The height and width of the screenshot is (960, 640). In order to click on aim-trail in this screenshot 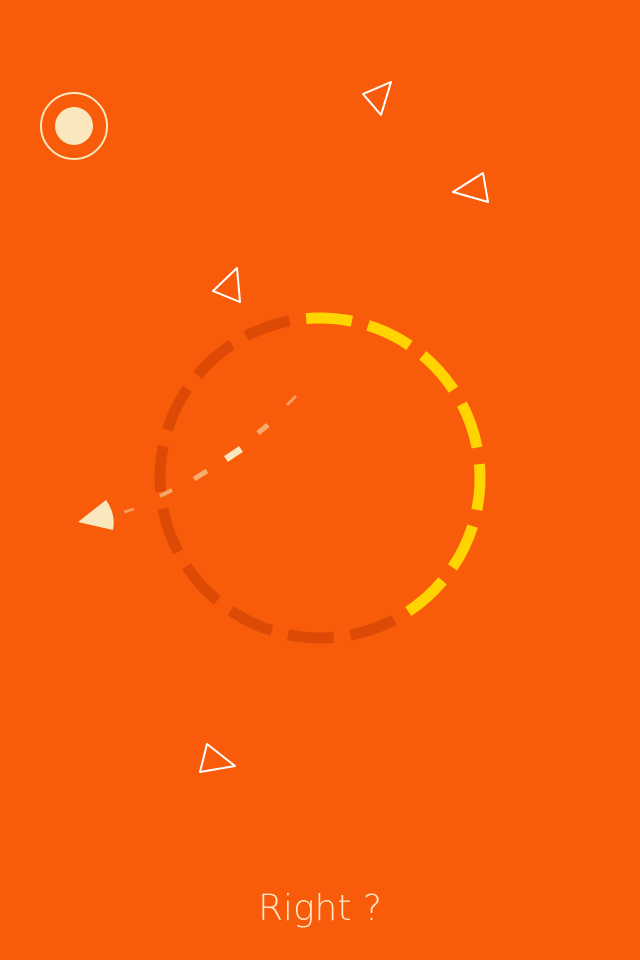, I will do `click(210, 454)`.